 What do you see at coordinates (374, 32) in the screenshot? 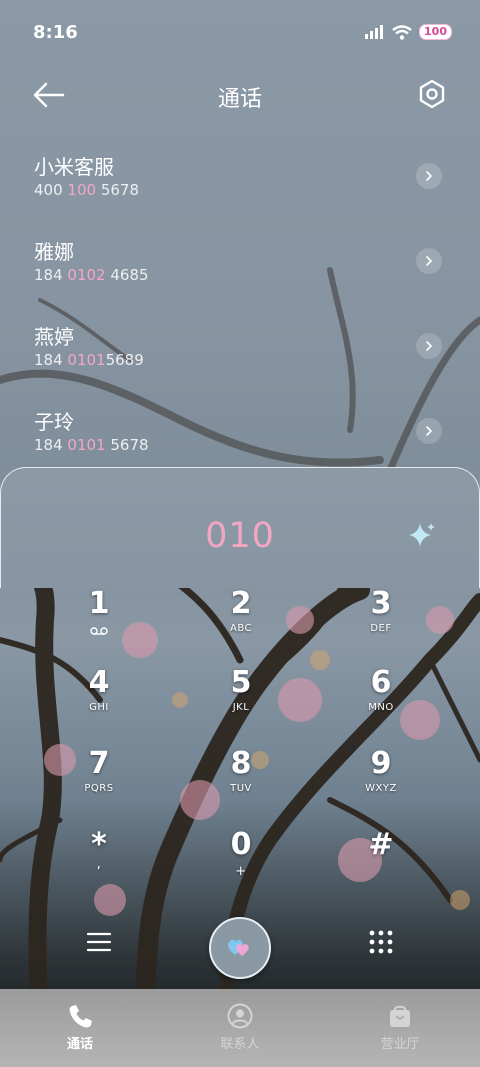
I see `signal-icon` at bounding box center [374, 32].